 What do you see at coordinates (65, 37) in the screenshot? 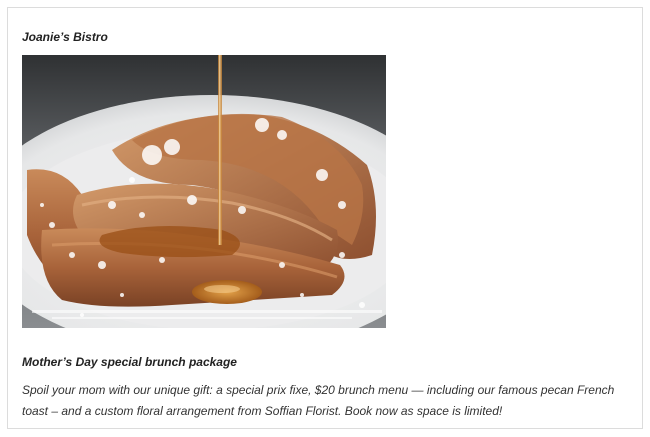
I see `restaurant-name: Joanie’s Bistro` at bounding box center [65, 37].